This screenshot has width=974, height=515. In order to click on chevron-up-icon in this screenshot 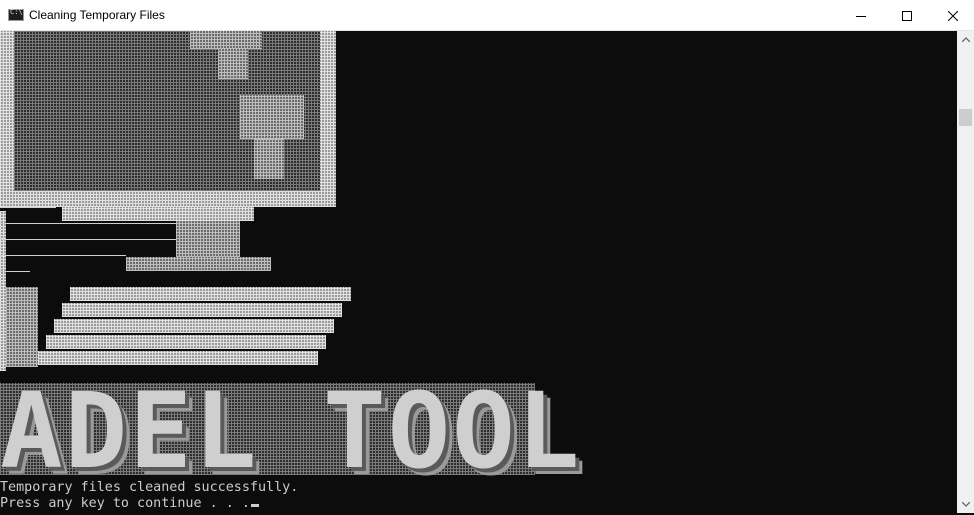, I will do `click(965, 39)`.